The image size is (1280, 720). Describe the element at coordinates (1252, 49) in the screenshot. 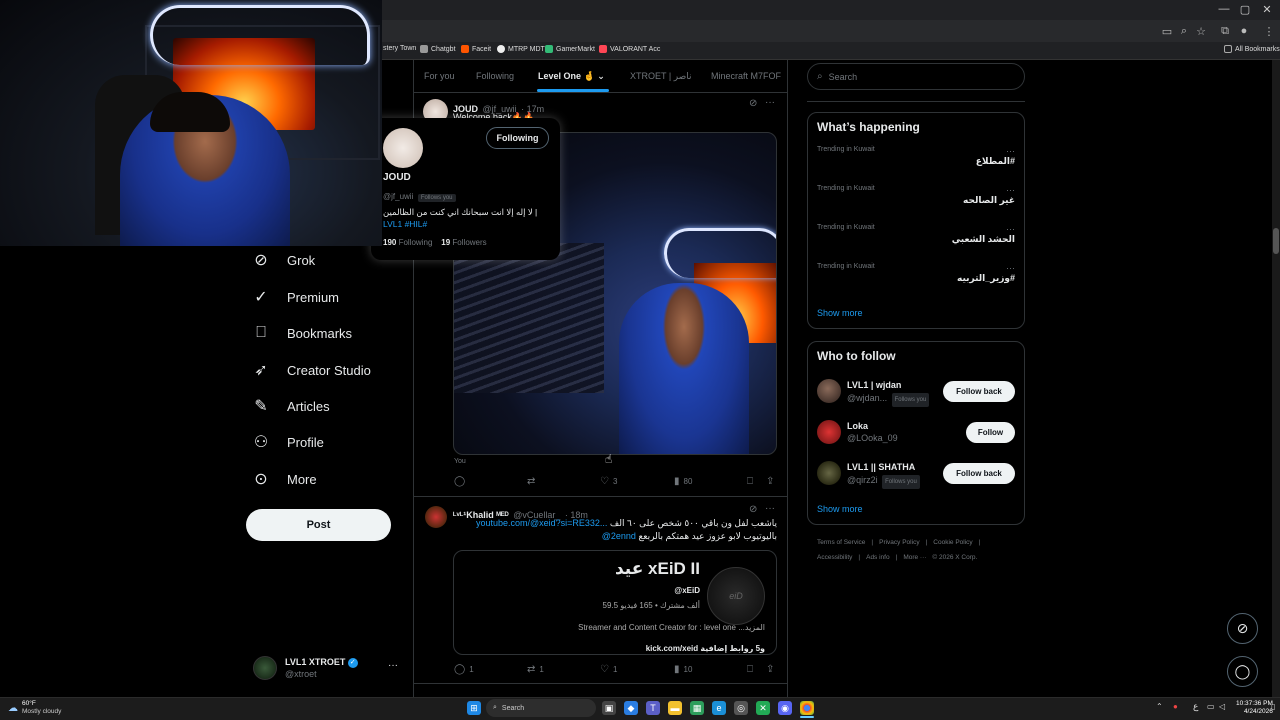

I see `all-bookmarks: All Bookmarks` at that location.